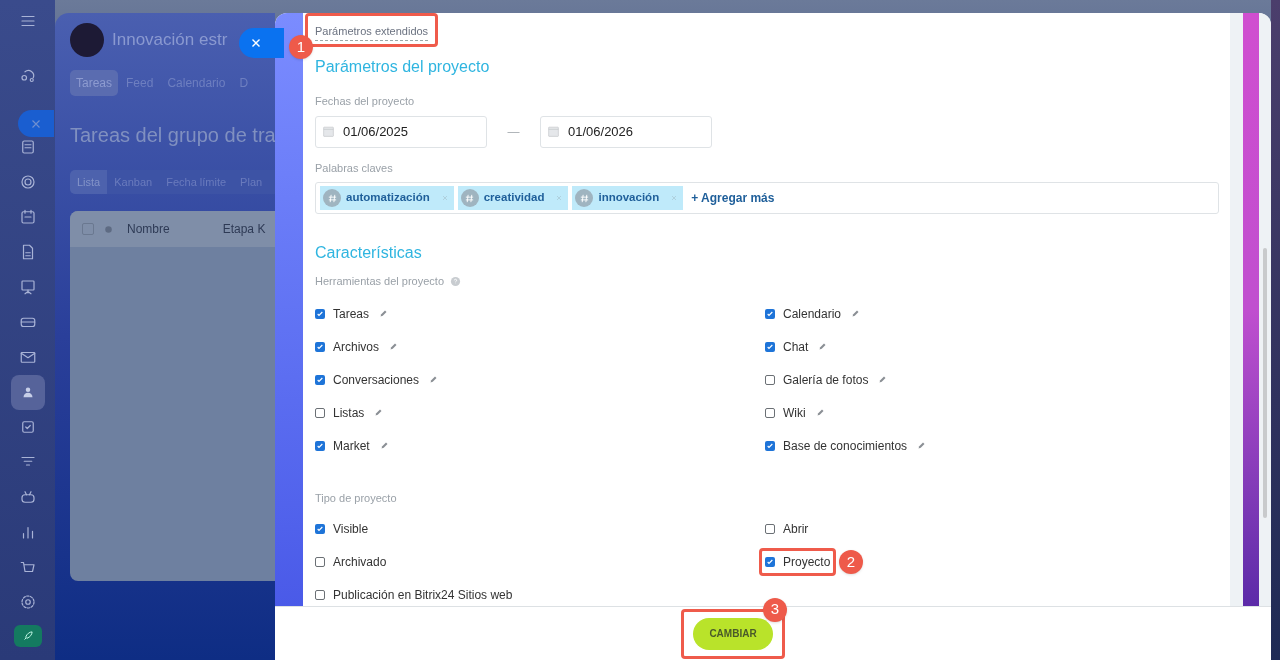  What do you see at coordinates (376, 380) in the screenshot?
I see `checkbox-label: Conversaciones` at bounding box center [376, 380].